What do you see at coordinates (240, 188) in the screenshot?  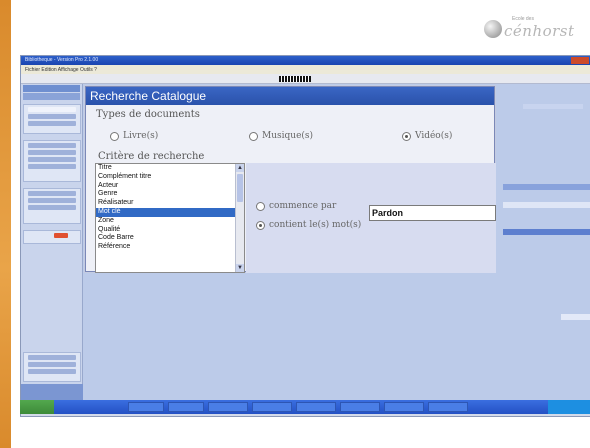 I see `scroll-thumb` at bounding box center [240, 188].